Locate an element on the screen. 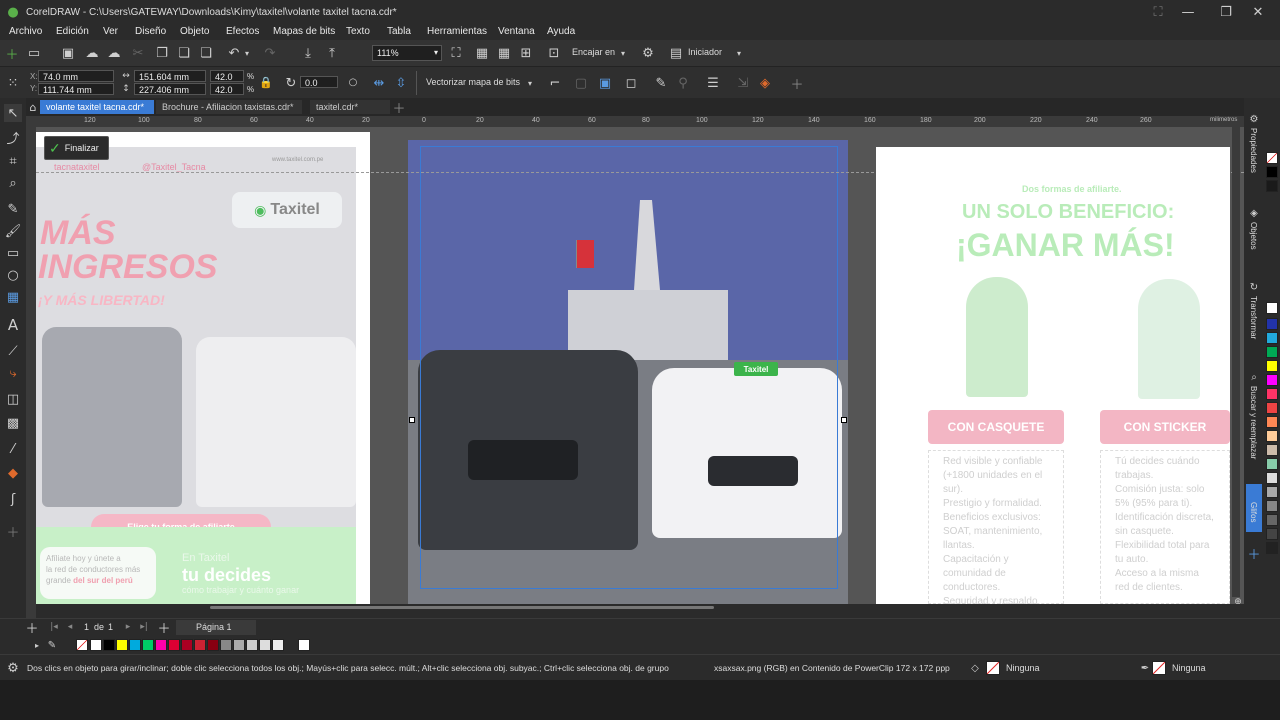 The width and height of the screenshot is (1280, 720). import-icon: ⤓ is located at coordinates (308, 53).